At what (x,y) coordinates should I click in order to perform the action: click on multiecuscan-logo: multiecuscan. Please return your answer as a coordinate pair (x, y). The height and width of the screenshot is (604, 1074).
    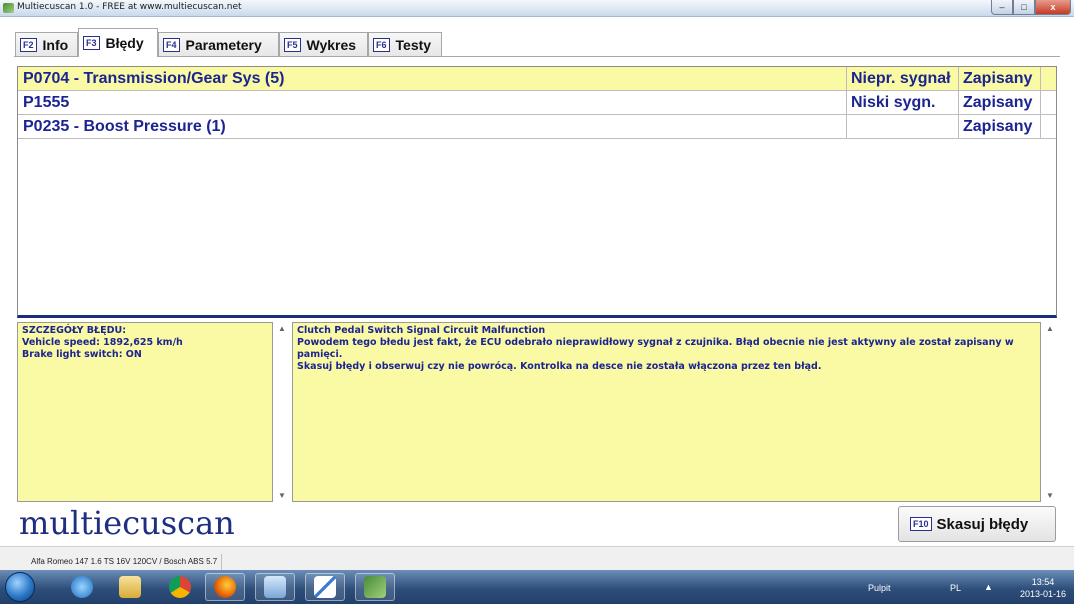
    Looking at the image, I should click on (127, 523).